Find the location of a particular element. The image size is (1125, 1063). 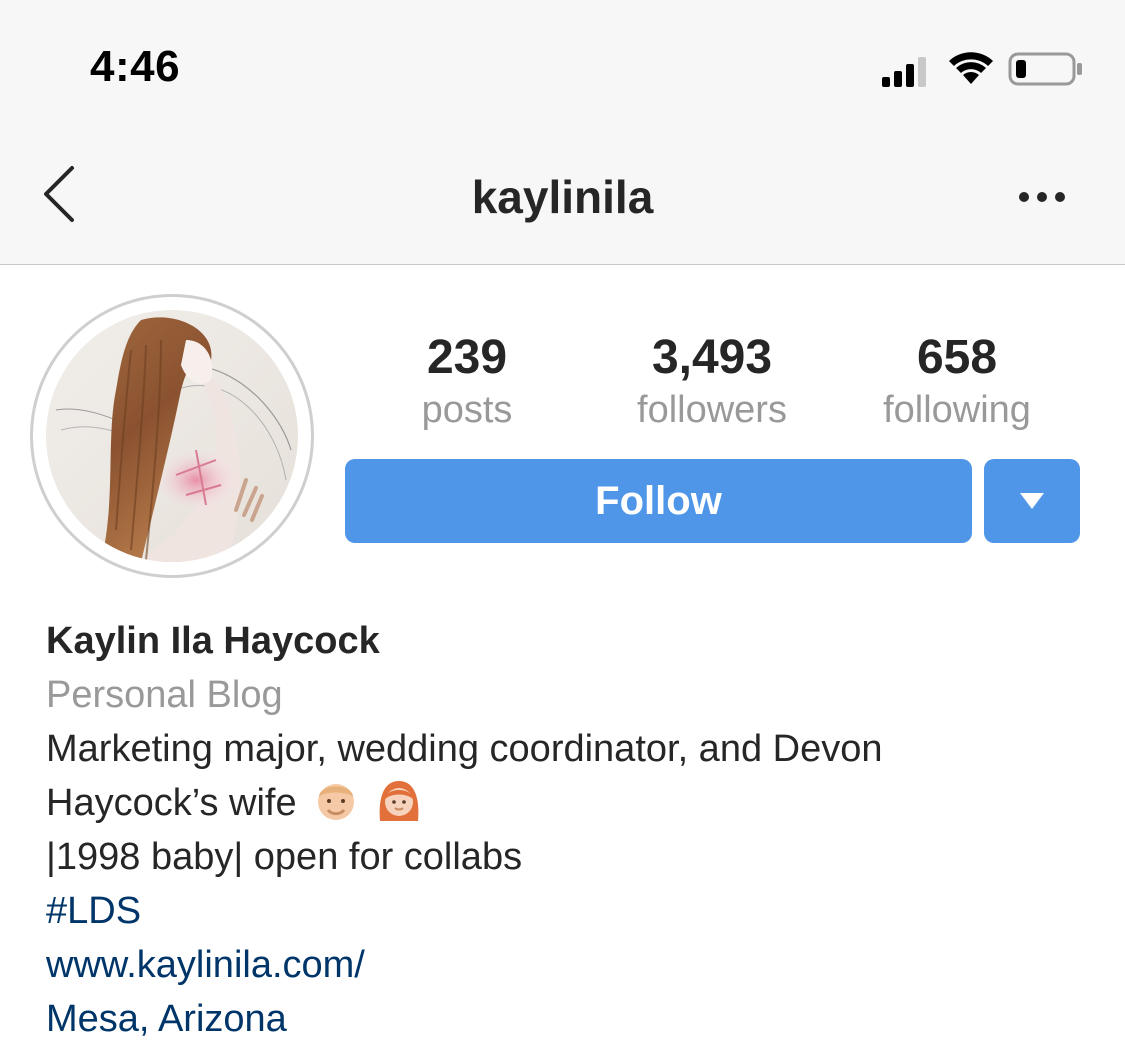

following-count: 658 is located at coordinates (957, 357).